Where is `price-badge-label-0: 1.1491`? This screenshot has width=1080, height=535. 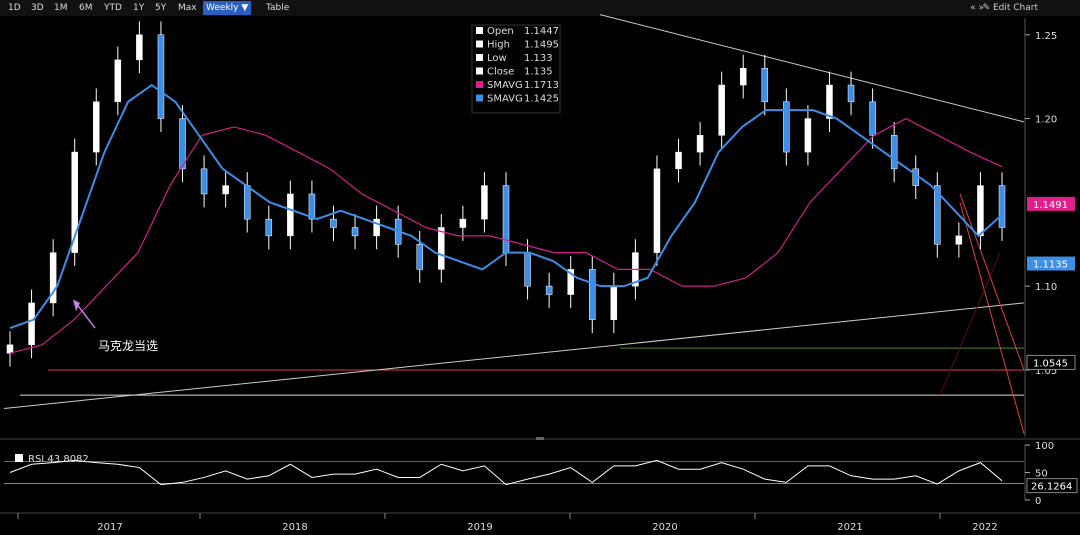
price-badge-label-0: 1.1491 is located at coordinates (1050, 205).